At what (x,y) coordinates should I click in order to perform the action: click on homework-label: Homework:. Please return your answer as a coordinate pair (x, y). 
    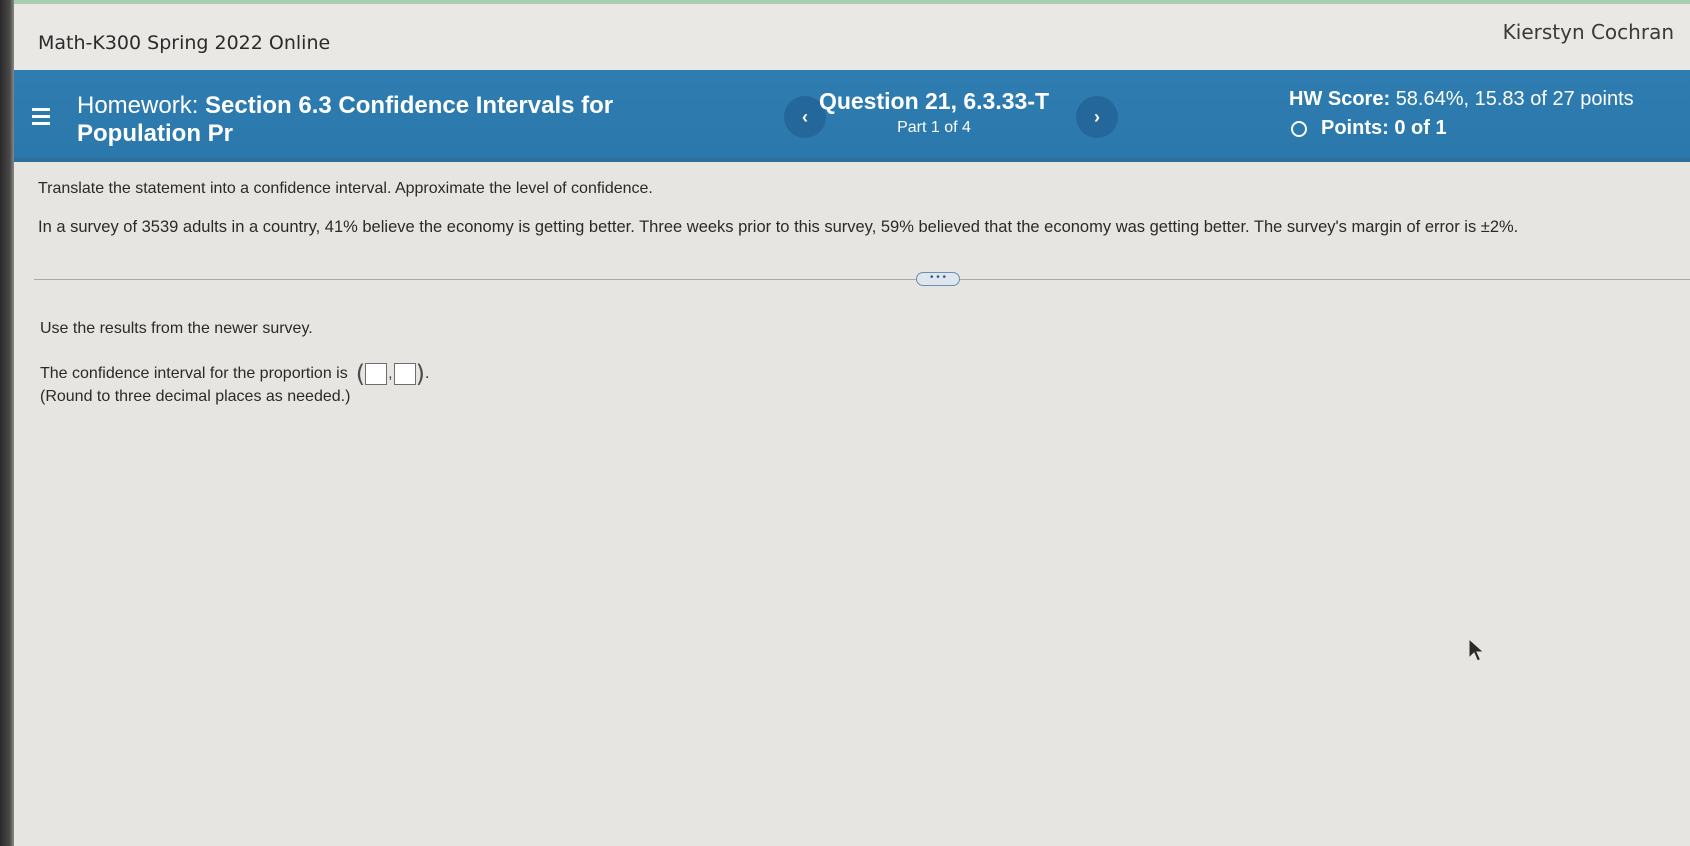
    Looking at the image, I should click on (138, 105).